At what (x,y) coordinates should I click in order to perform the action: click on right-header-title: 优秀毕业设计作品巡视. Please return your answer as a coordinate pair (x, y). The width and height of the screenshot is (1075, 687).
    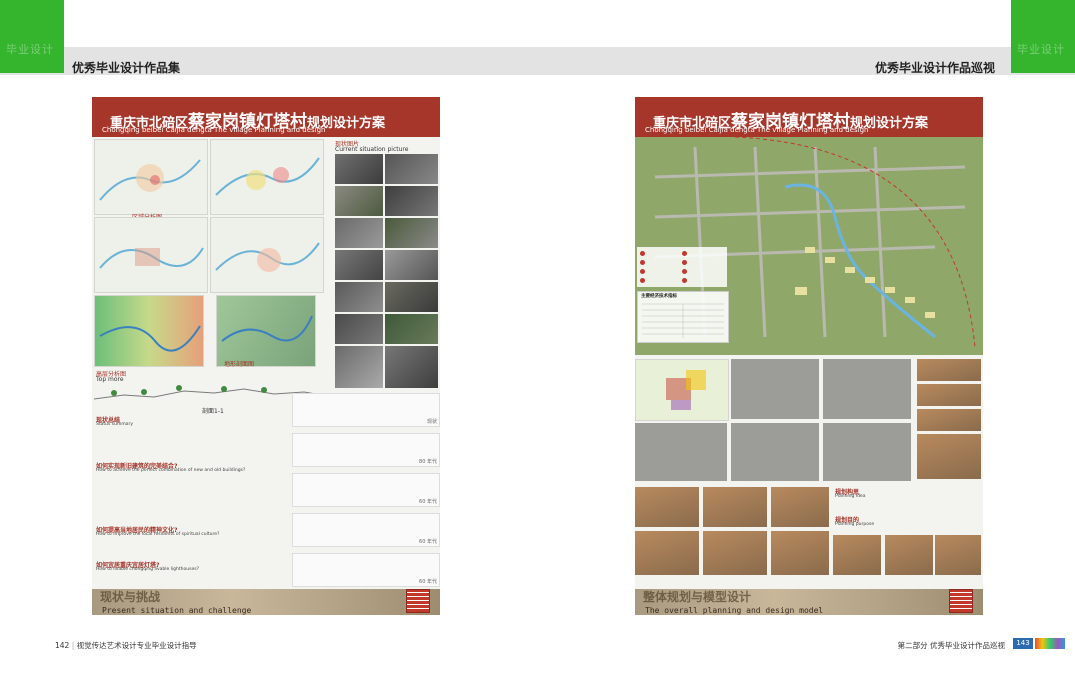
    Looking at the image, I should click on (934, 68).